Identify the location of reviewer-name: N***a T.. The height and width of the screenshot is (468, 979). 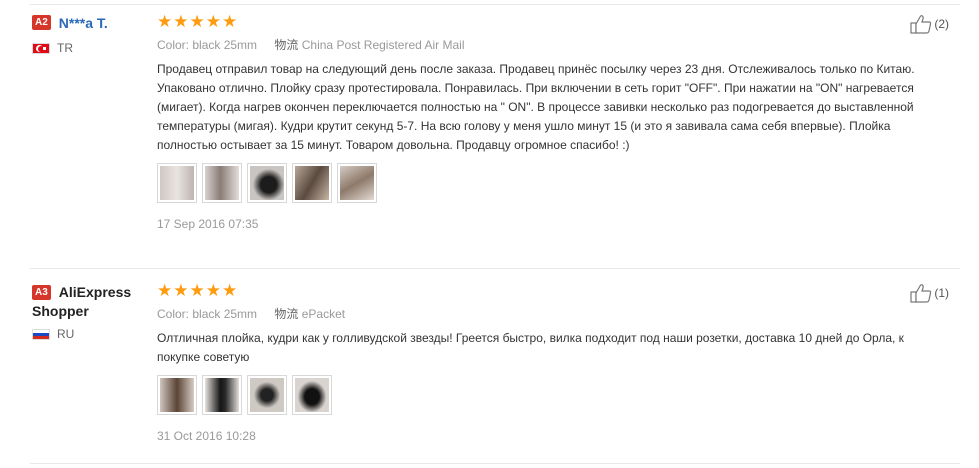
(83, 23).